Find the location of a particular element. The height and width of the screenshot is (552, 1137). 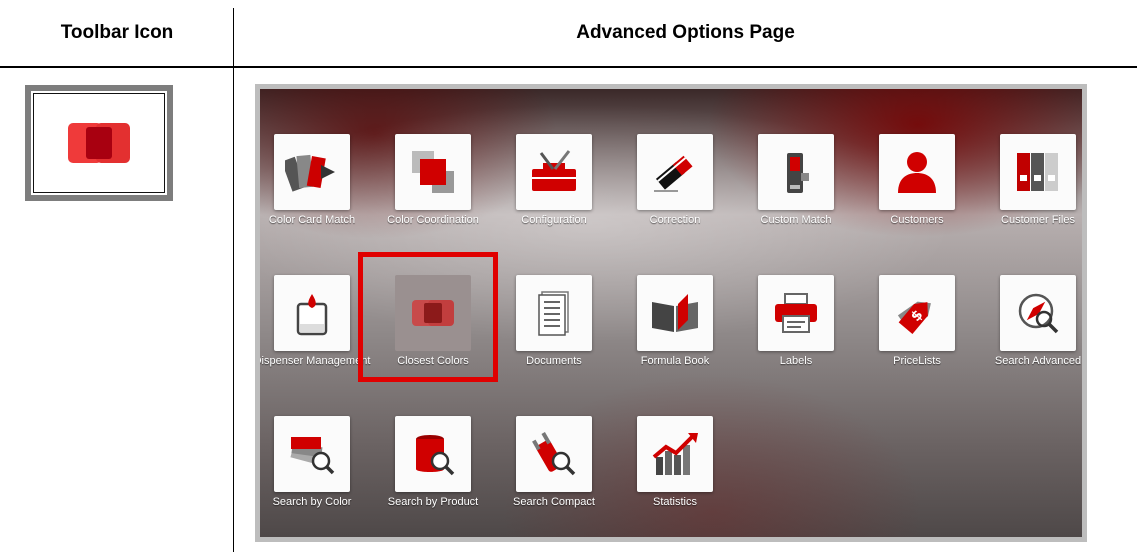

tile-configuration: Configuration is located at coordinates (554, 180).